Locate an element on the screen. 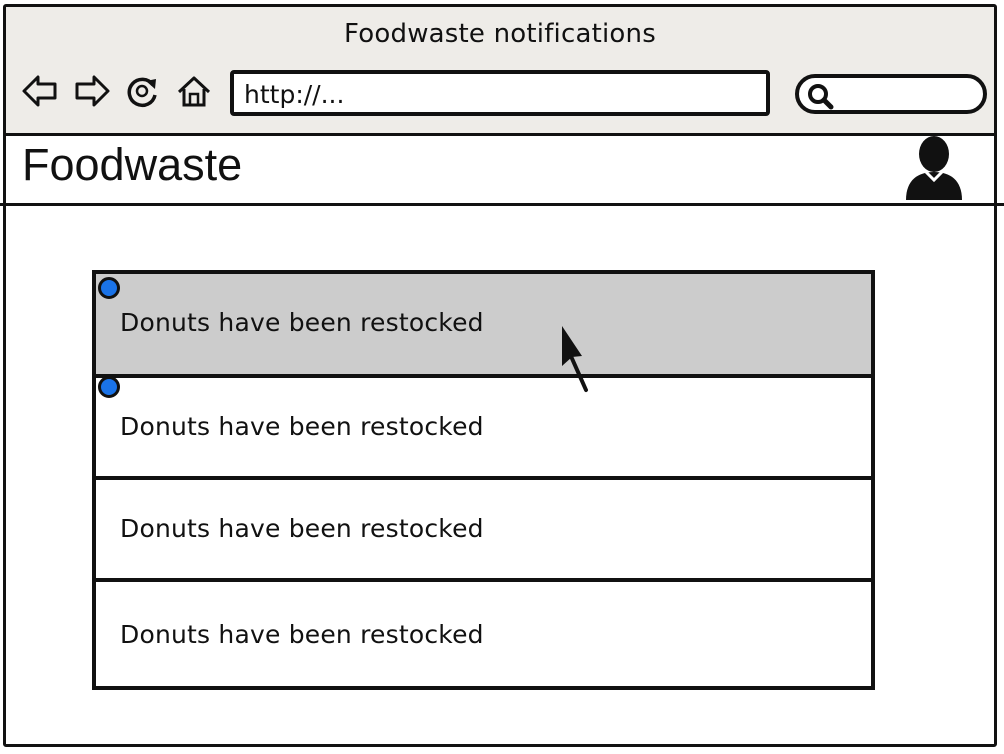  user-avatar-icon is located at coordinates (934, 168).